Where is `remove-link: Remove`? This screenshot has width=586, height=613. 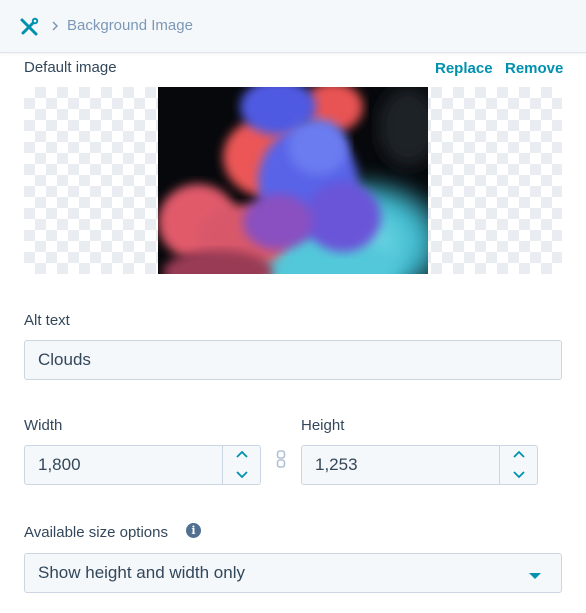 remove-link: Remove is located at coordinates (534, 68).